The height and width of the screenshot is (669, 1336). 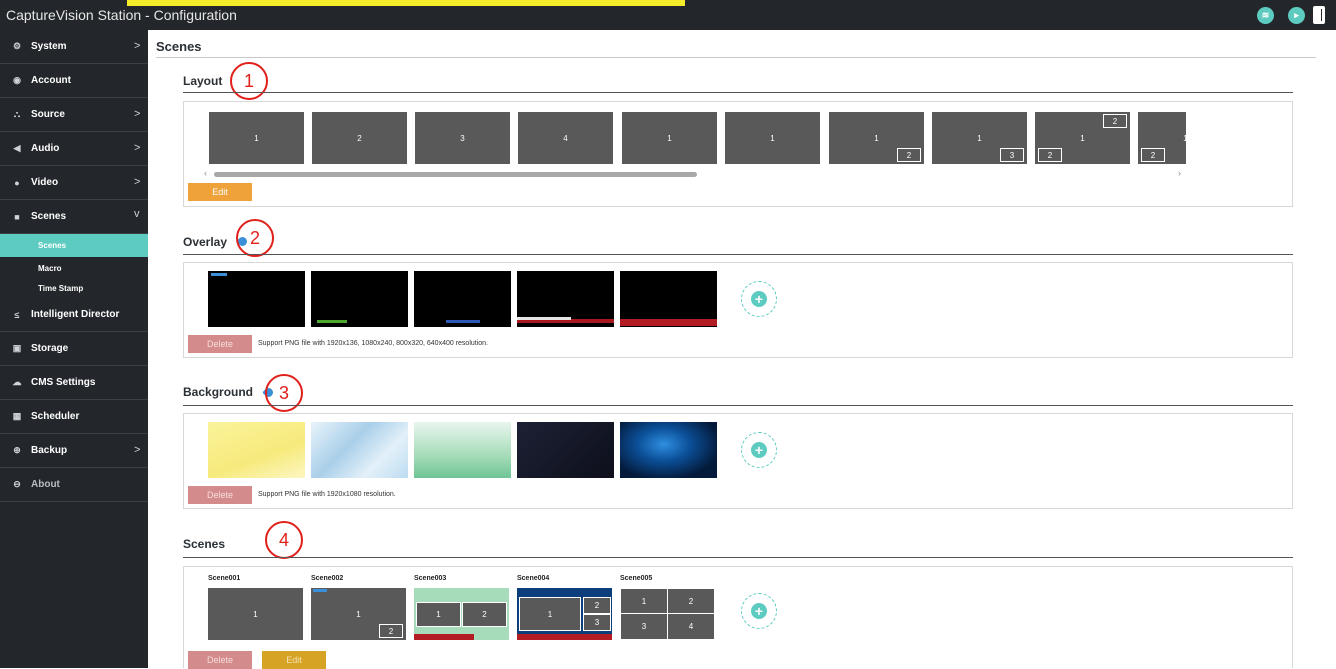 What do you see at coordinates (249, 81) in the screenshot?
I see `callout-1: 1` at bounding box center [249, 81].